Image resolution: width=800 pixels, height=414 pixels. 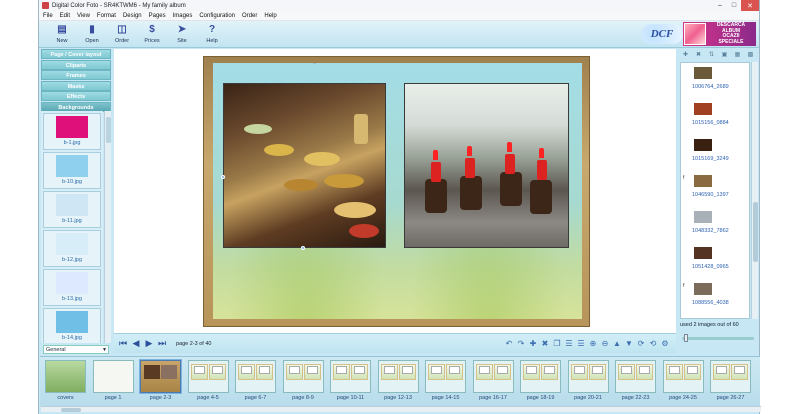 What do you see at coordinates (653, 344) in the screenshot?
I see `refresh-icon: ⟲` at bounding box center [653, 344].